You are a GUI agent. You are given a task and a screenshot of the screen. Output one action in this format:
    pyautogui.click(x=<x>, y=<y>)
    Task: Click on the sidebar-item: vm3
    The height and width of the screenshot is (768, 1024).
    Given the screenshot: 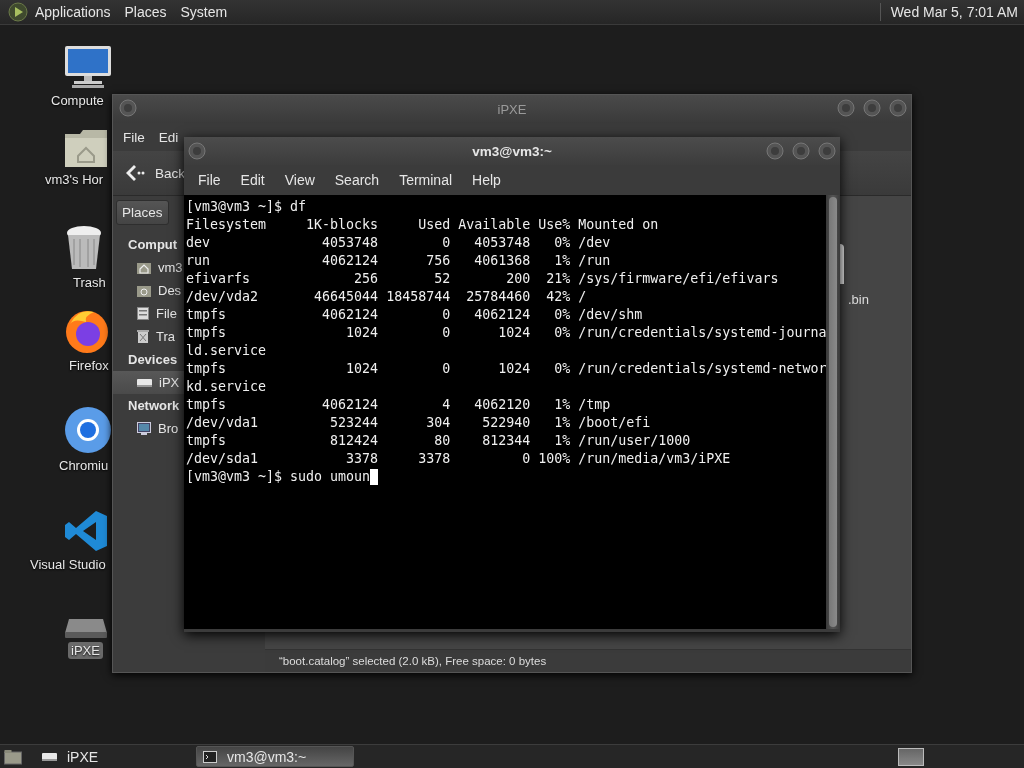 What is the action you would take?
    pyautogui.click(x=148, y=267)
    